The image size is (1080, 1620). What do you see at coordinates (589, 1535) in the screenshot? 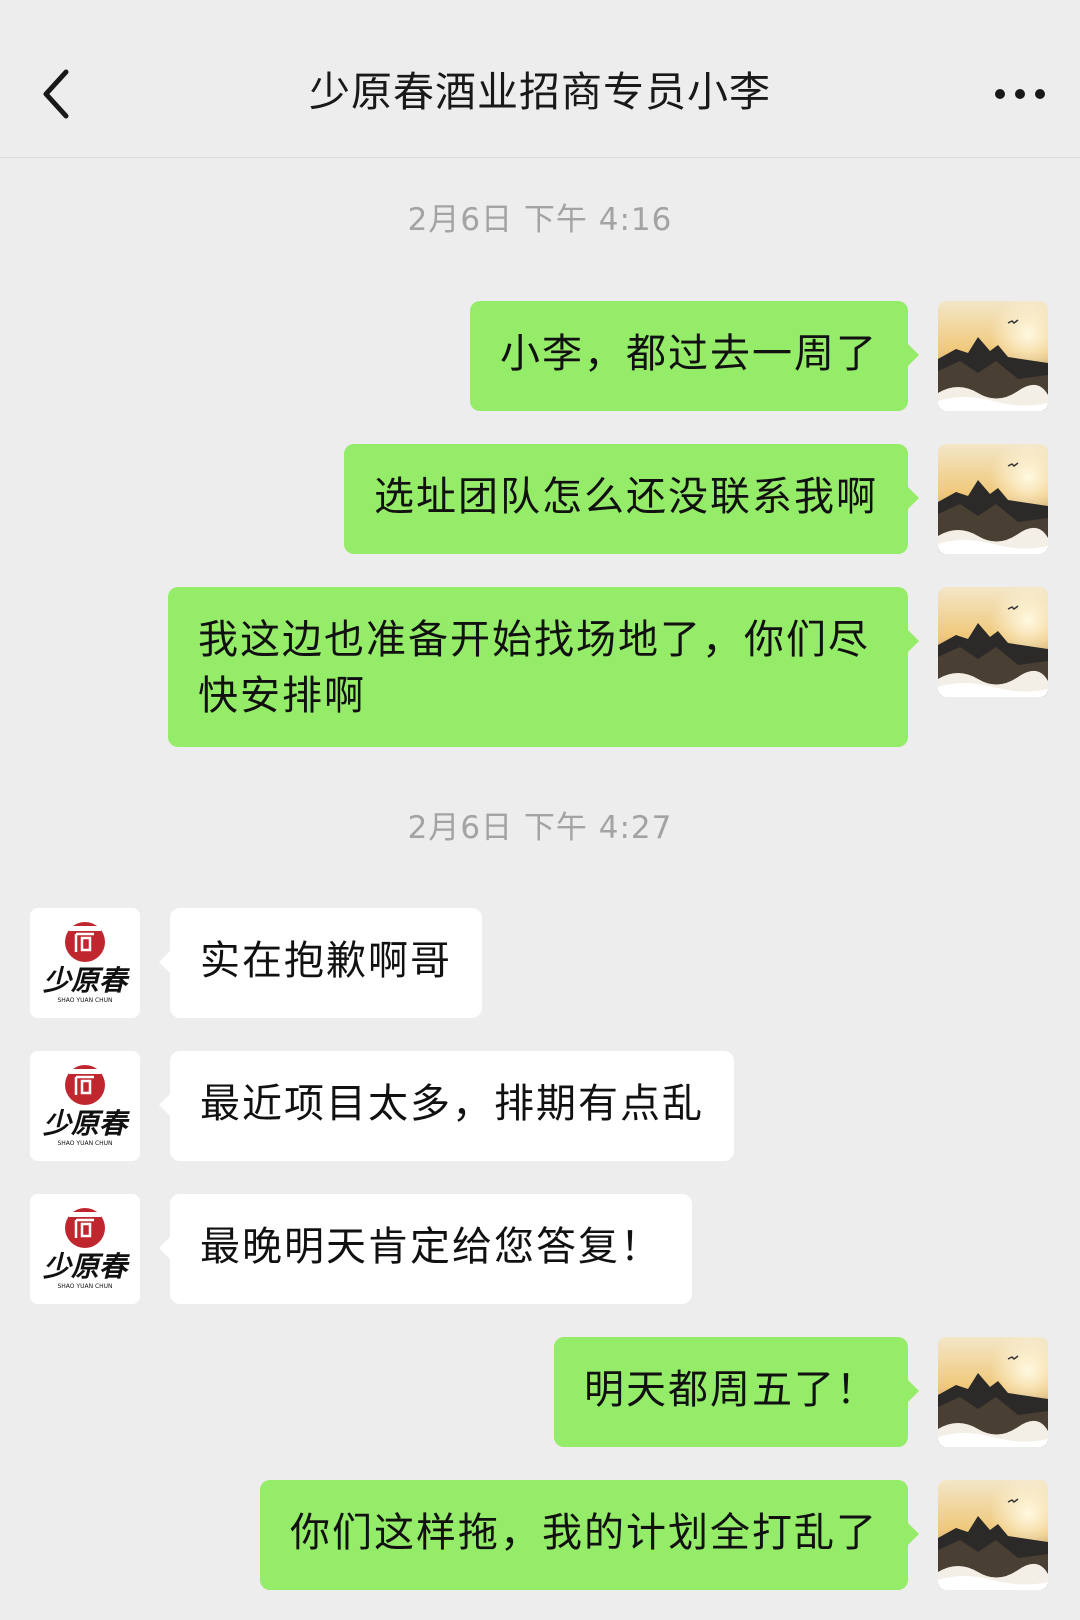
I see `message-bubble-sent: 你们这样拖，我的计划全打乱了` at bounding box center [589, 1535].